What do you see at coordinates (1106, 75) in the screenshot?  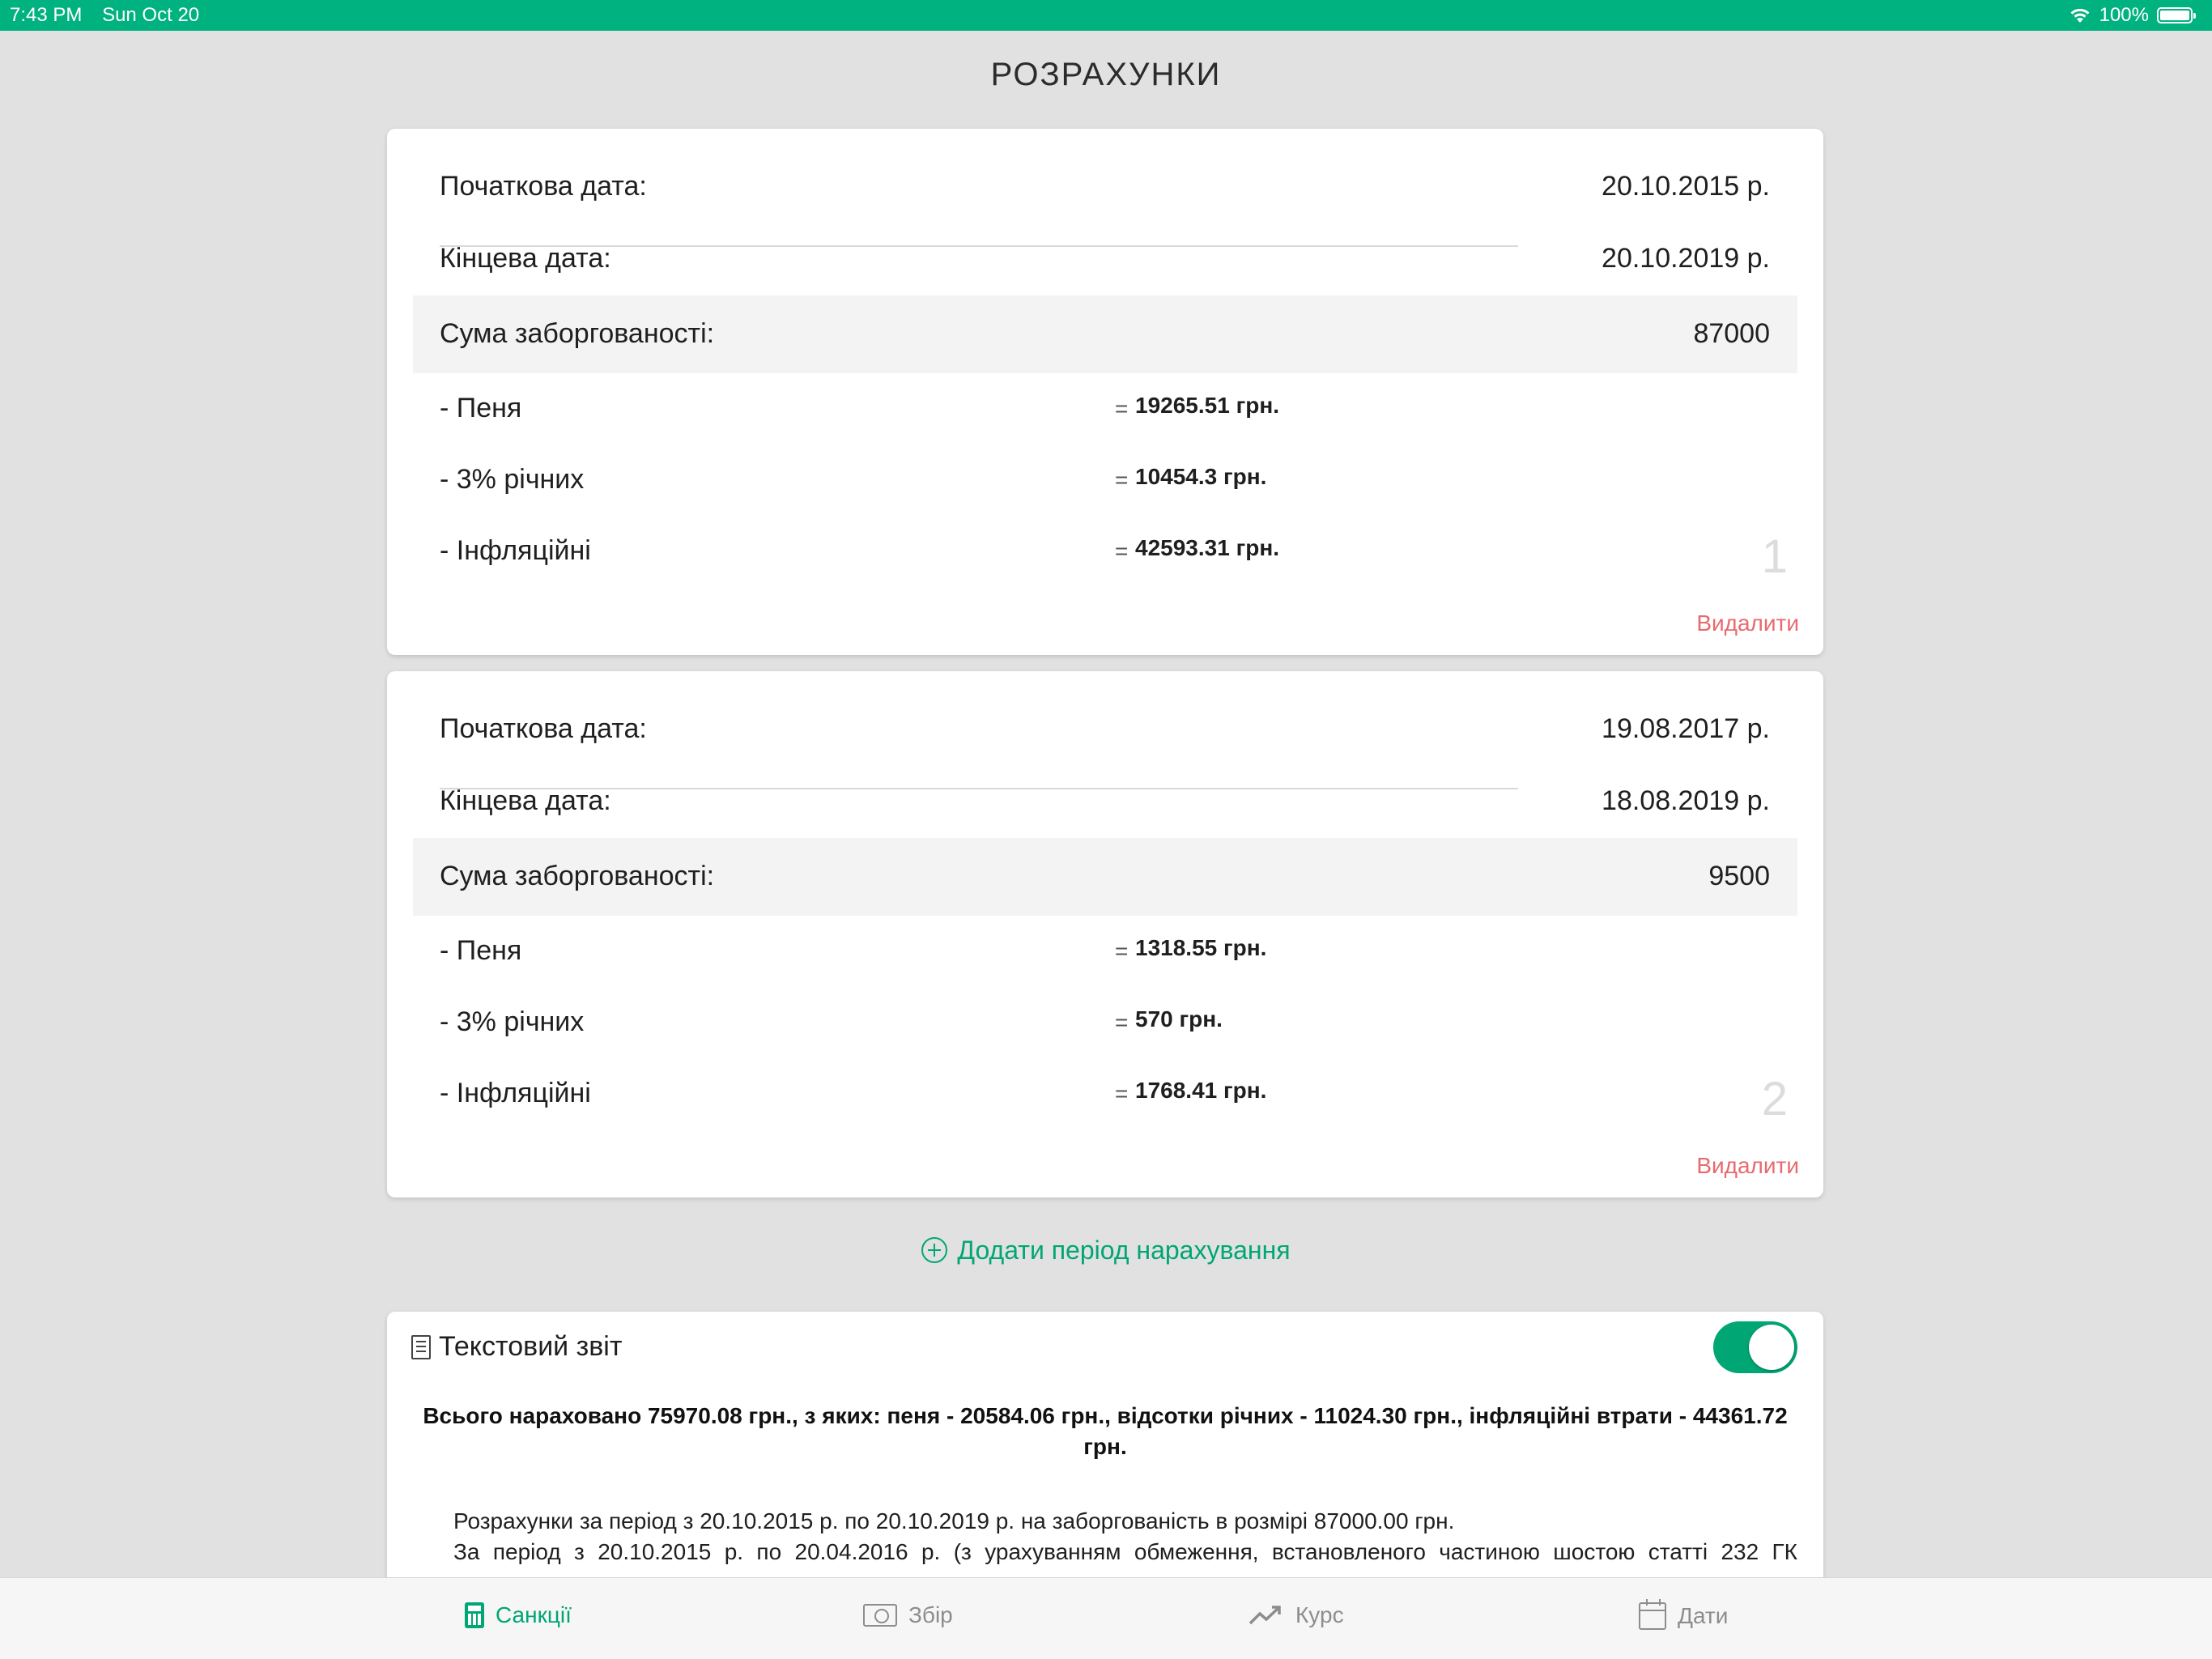 I see `page-title: РОЗРАХУНКИ` at bounding box center [1106, 75].